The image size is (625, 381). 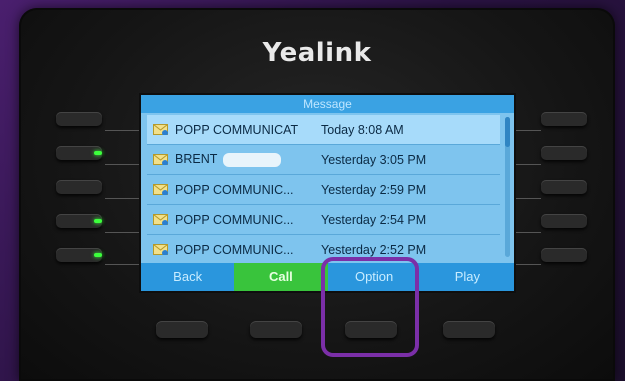 I want to click on message-time: Yesterday 2:52 PM, so click(x=374, y=249).